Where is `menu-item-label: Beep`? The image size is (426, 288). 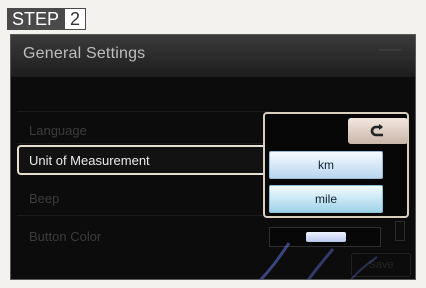 menu-item-label: Beep is located at coordinates (44, 198).